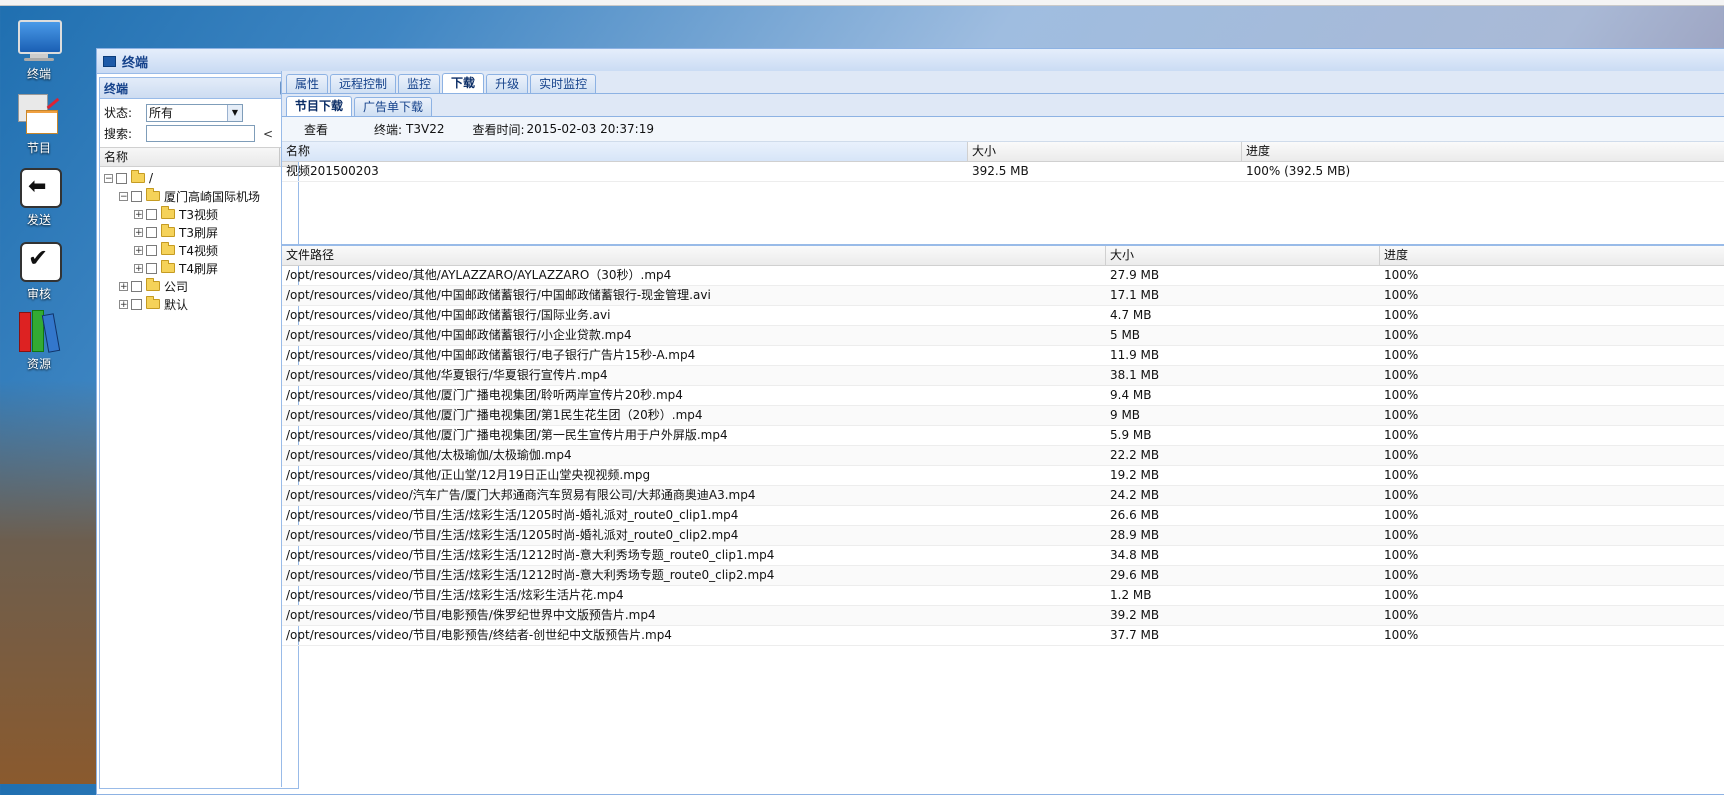 The image size is (1724, 795). What do you see at coordinates (1135, 515) in the screenshot?
I see `cell-size: 26.6 MB` at bounding box center [1135, 515].